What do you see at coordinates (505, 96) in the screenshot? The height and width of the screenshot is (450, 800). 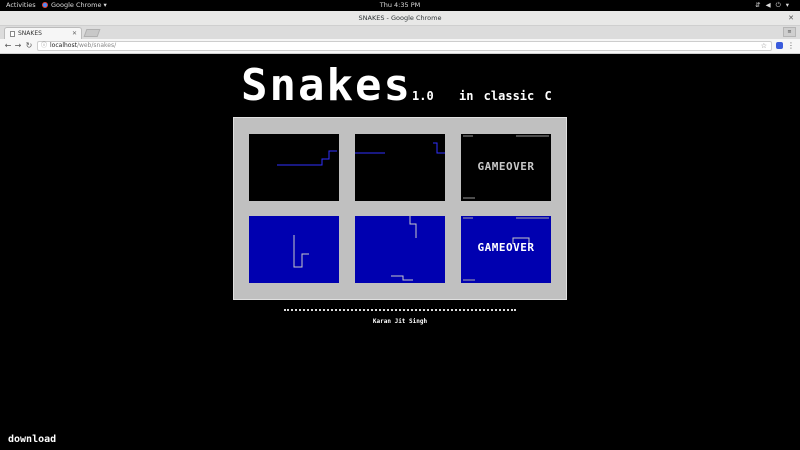 I see `tagline: in classic C` at bounding box center [505, 96].